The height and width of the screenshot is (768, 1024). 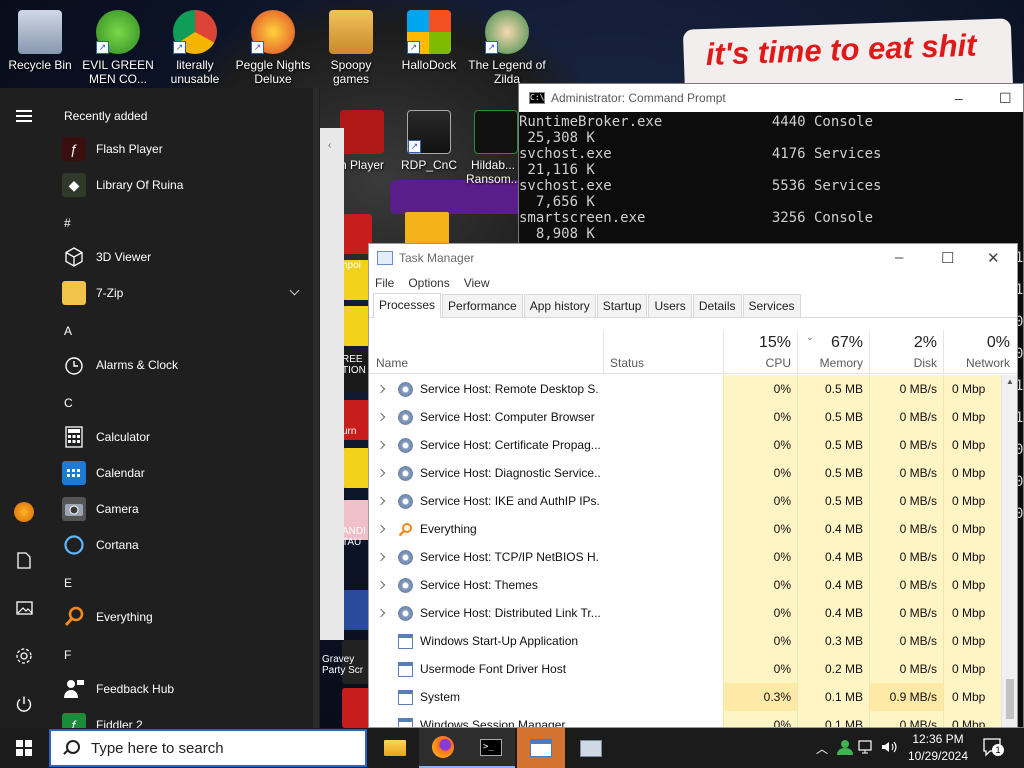 What do you see at coordinates (685, 585) in the screenshot?
I see `process-row: Service Host: Themes 0% 0.4 MB 0 MB/s 0 Mbp` at bounding box center [685, 585].